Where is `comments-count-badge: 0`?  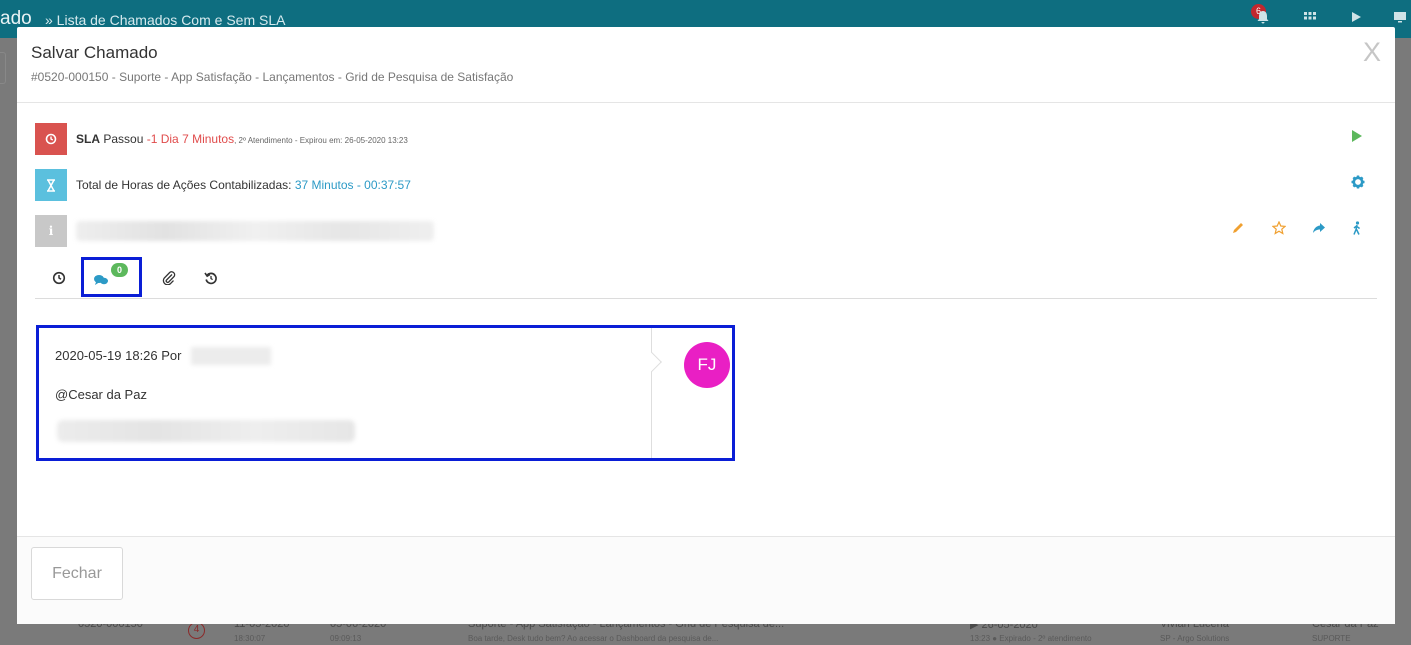
comments-count-badge: 0 is located at coordinates (119, 270).